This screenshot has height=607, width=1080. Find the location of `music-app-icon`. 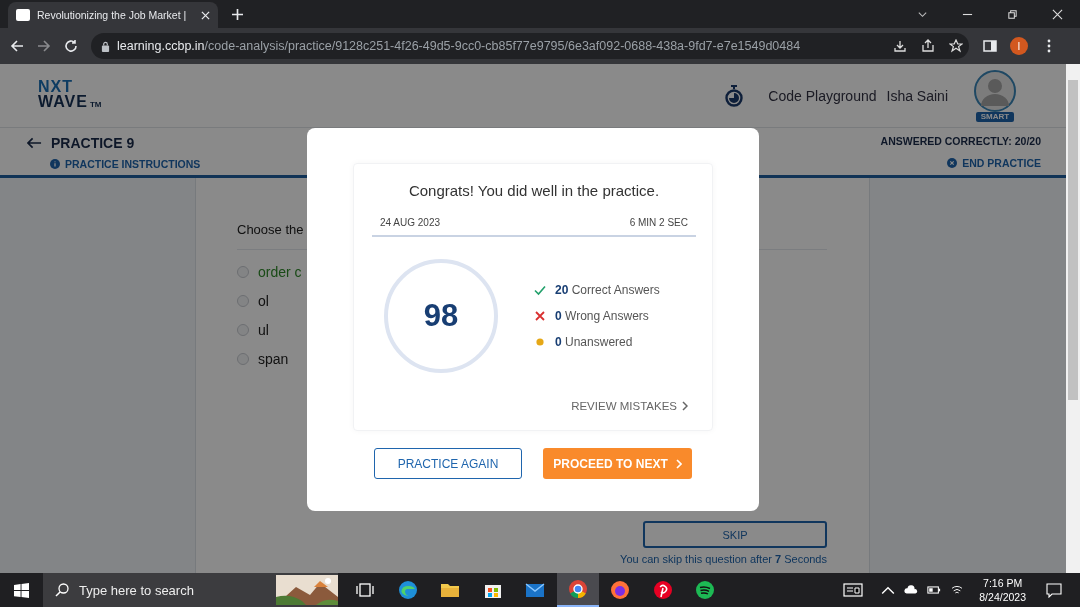

music-app-icon is located at coordinates (705, 590).